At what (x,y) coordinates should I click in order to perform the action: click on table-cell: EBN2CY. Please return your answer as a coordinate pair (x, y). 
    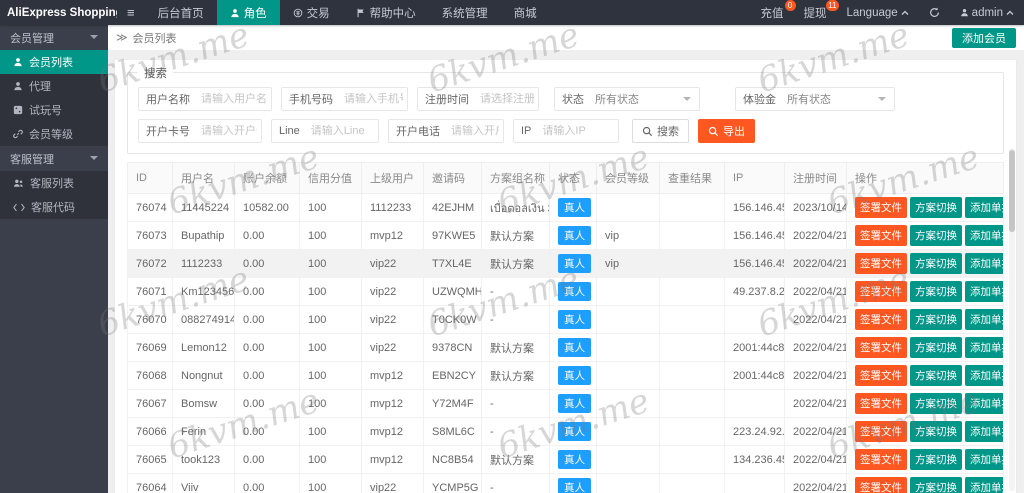
    Looking at the image, I should click on (452, 375).